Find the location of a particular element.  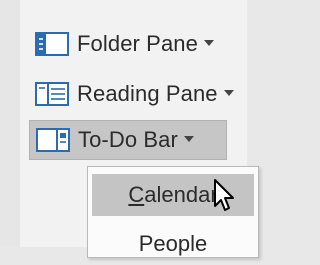

todo-bar-label: To-Do Bar is located at coordinates (128, 139).